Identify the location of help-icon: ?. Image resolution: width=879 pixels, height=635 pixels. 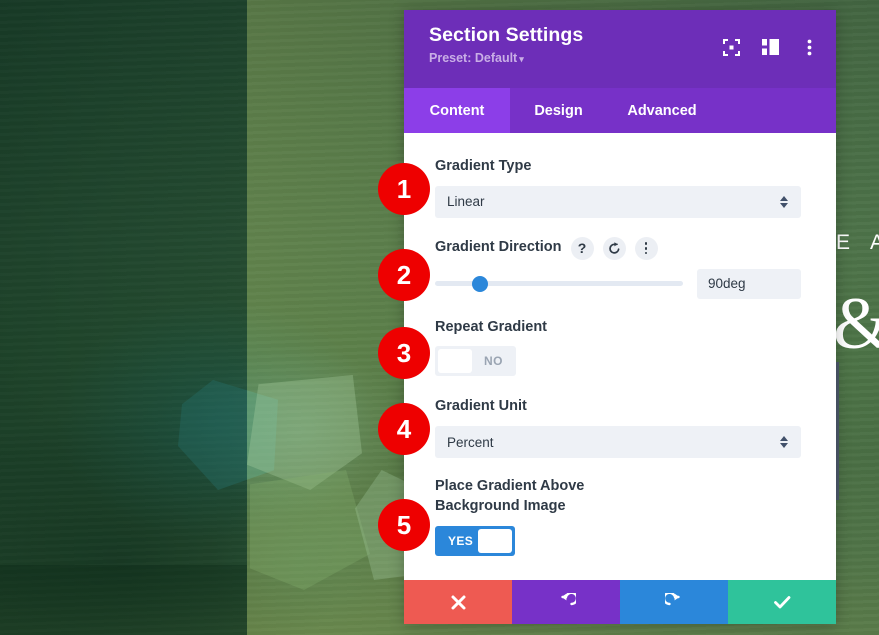
(582, 248).